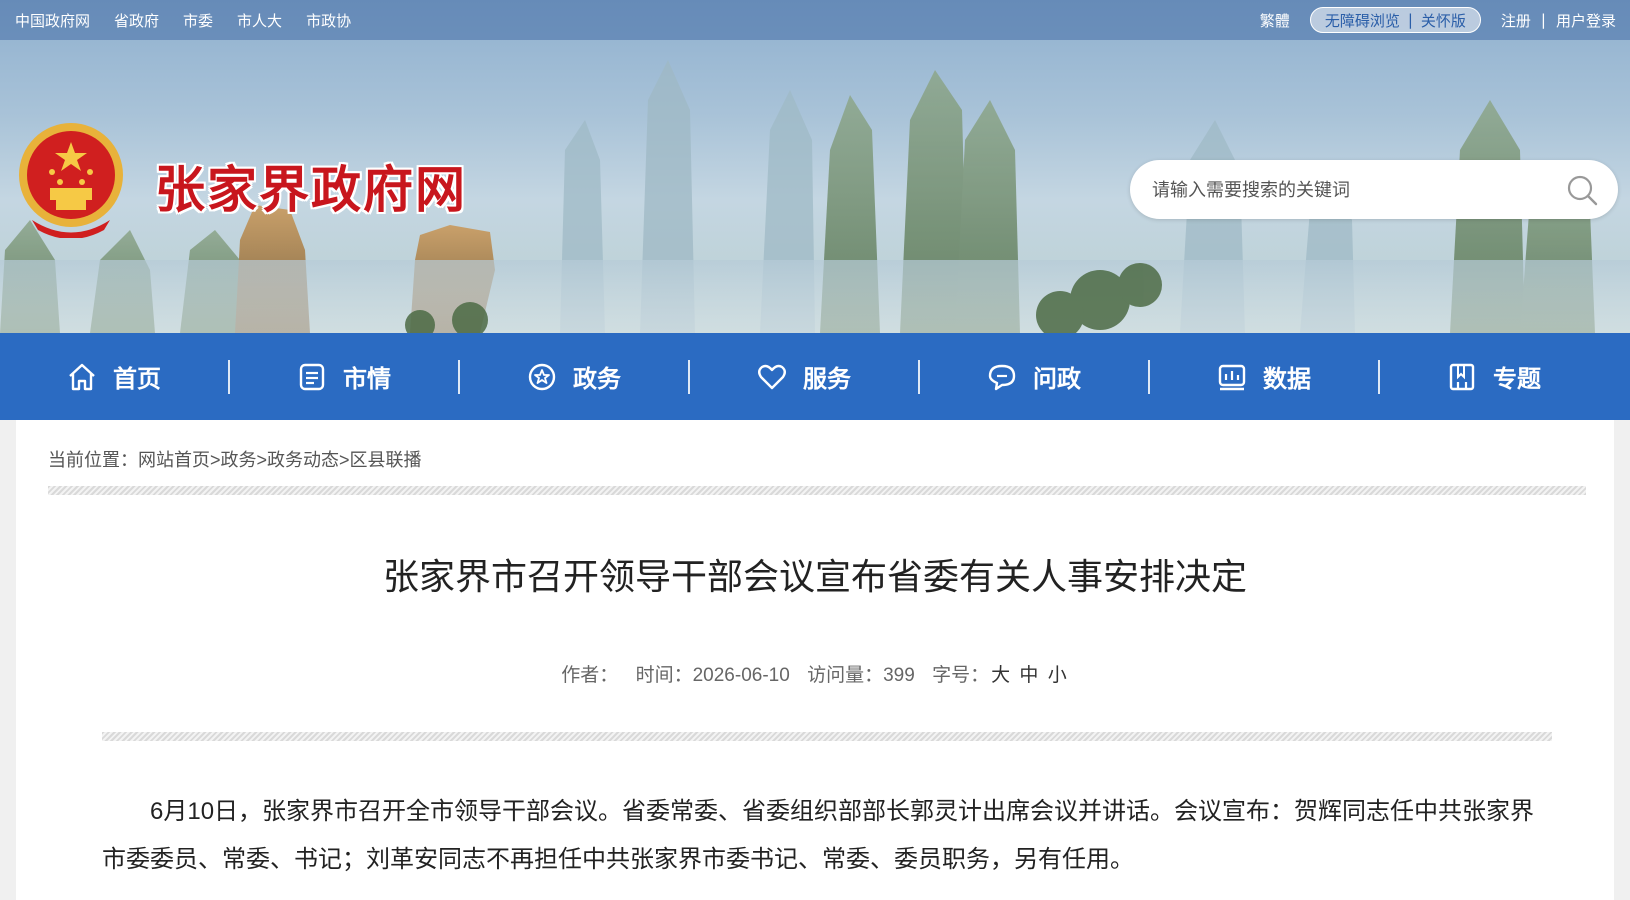 Image resolution: width=1630 pixels, height=900 pixels. What do you see at coordinates (542, 376) in the screenshot?
I see `badge-icon` at bounding box center [542, 376].